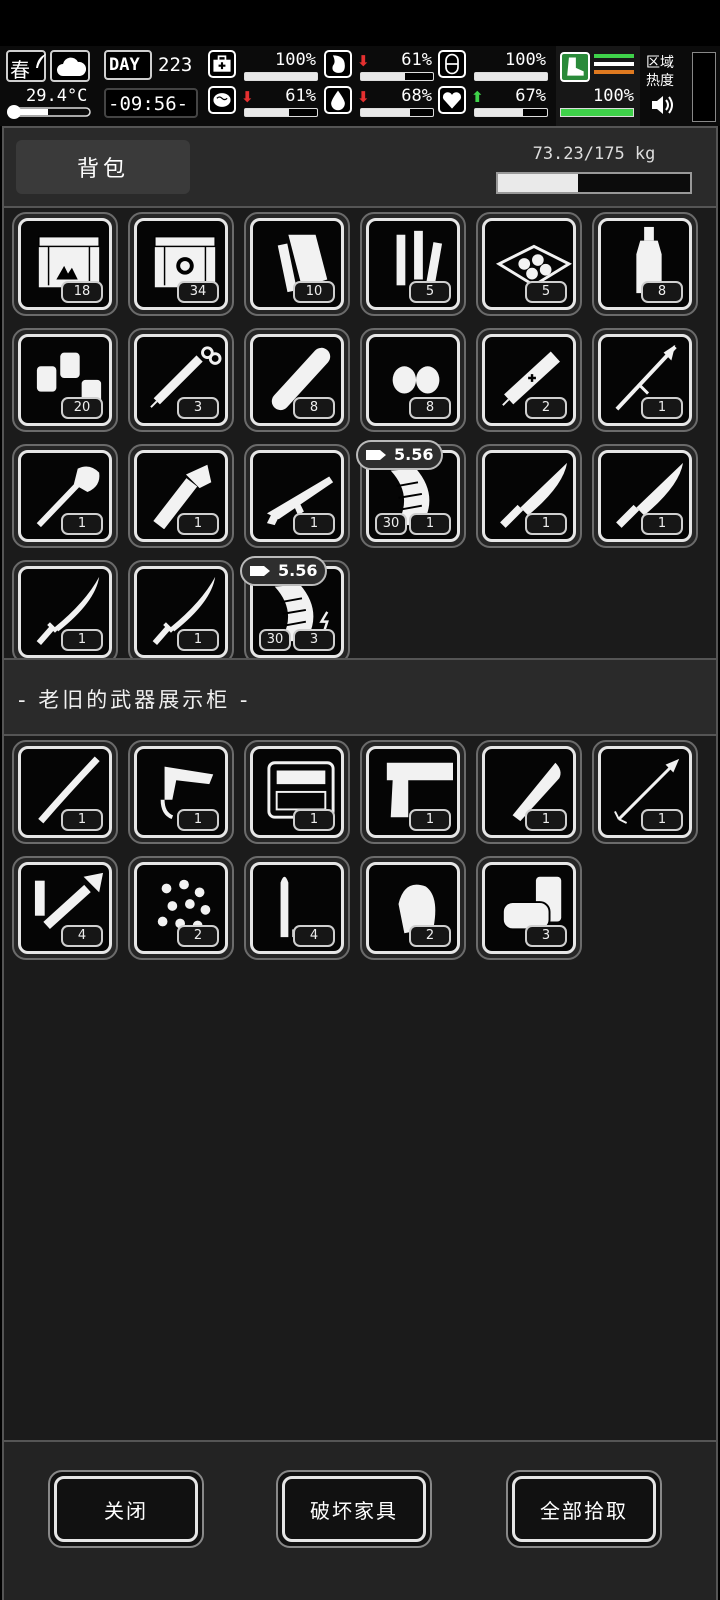 The width and height of the screenshot is (720, 1600). I want to click on cloud-icon, so click(71, 66).